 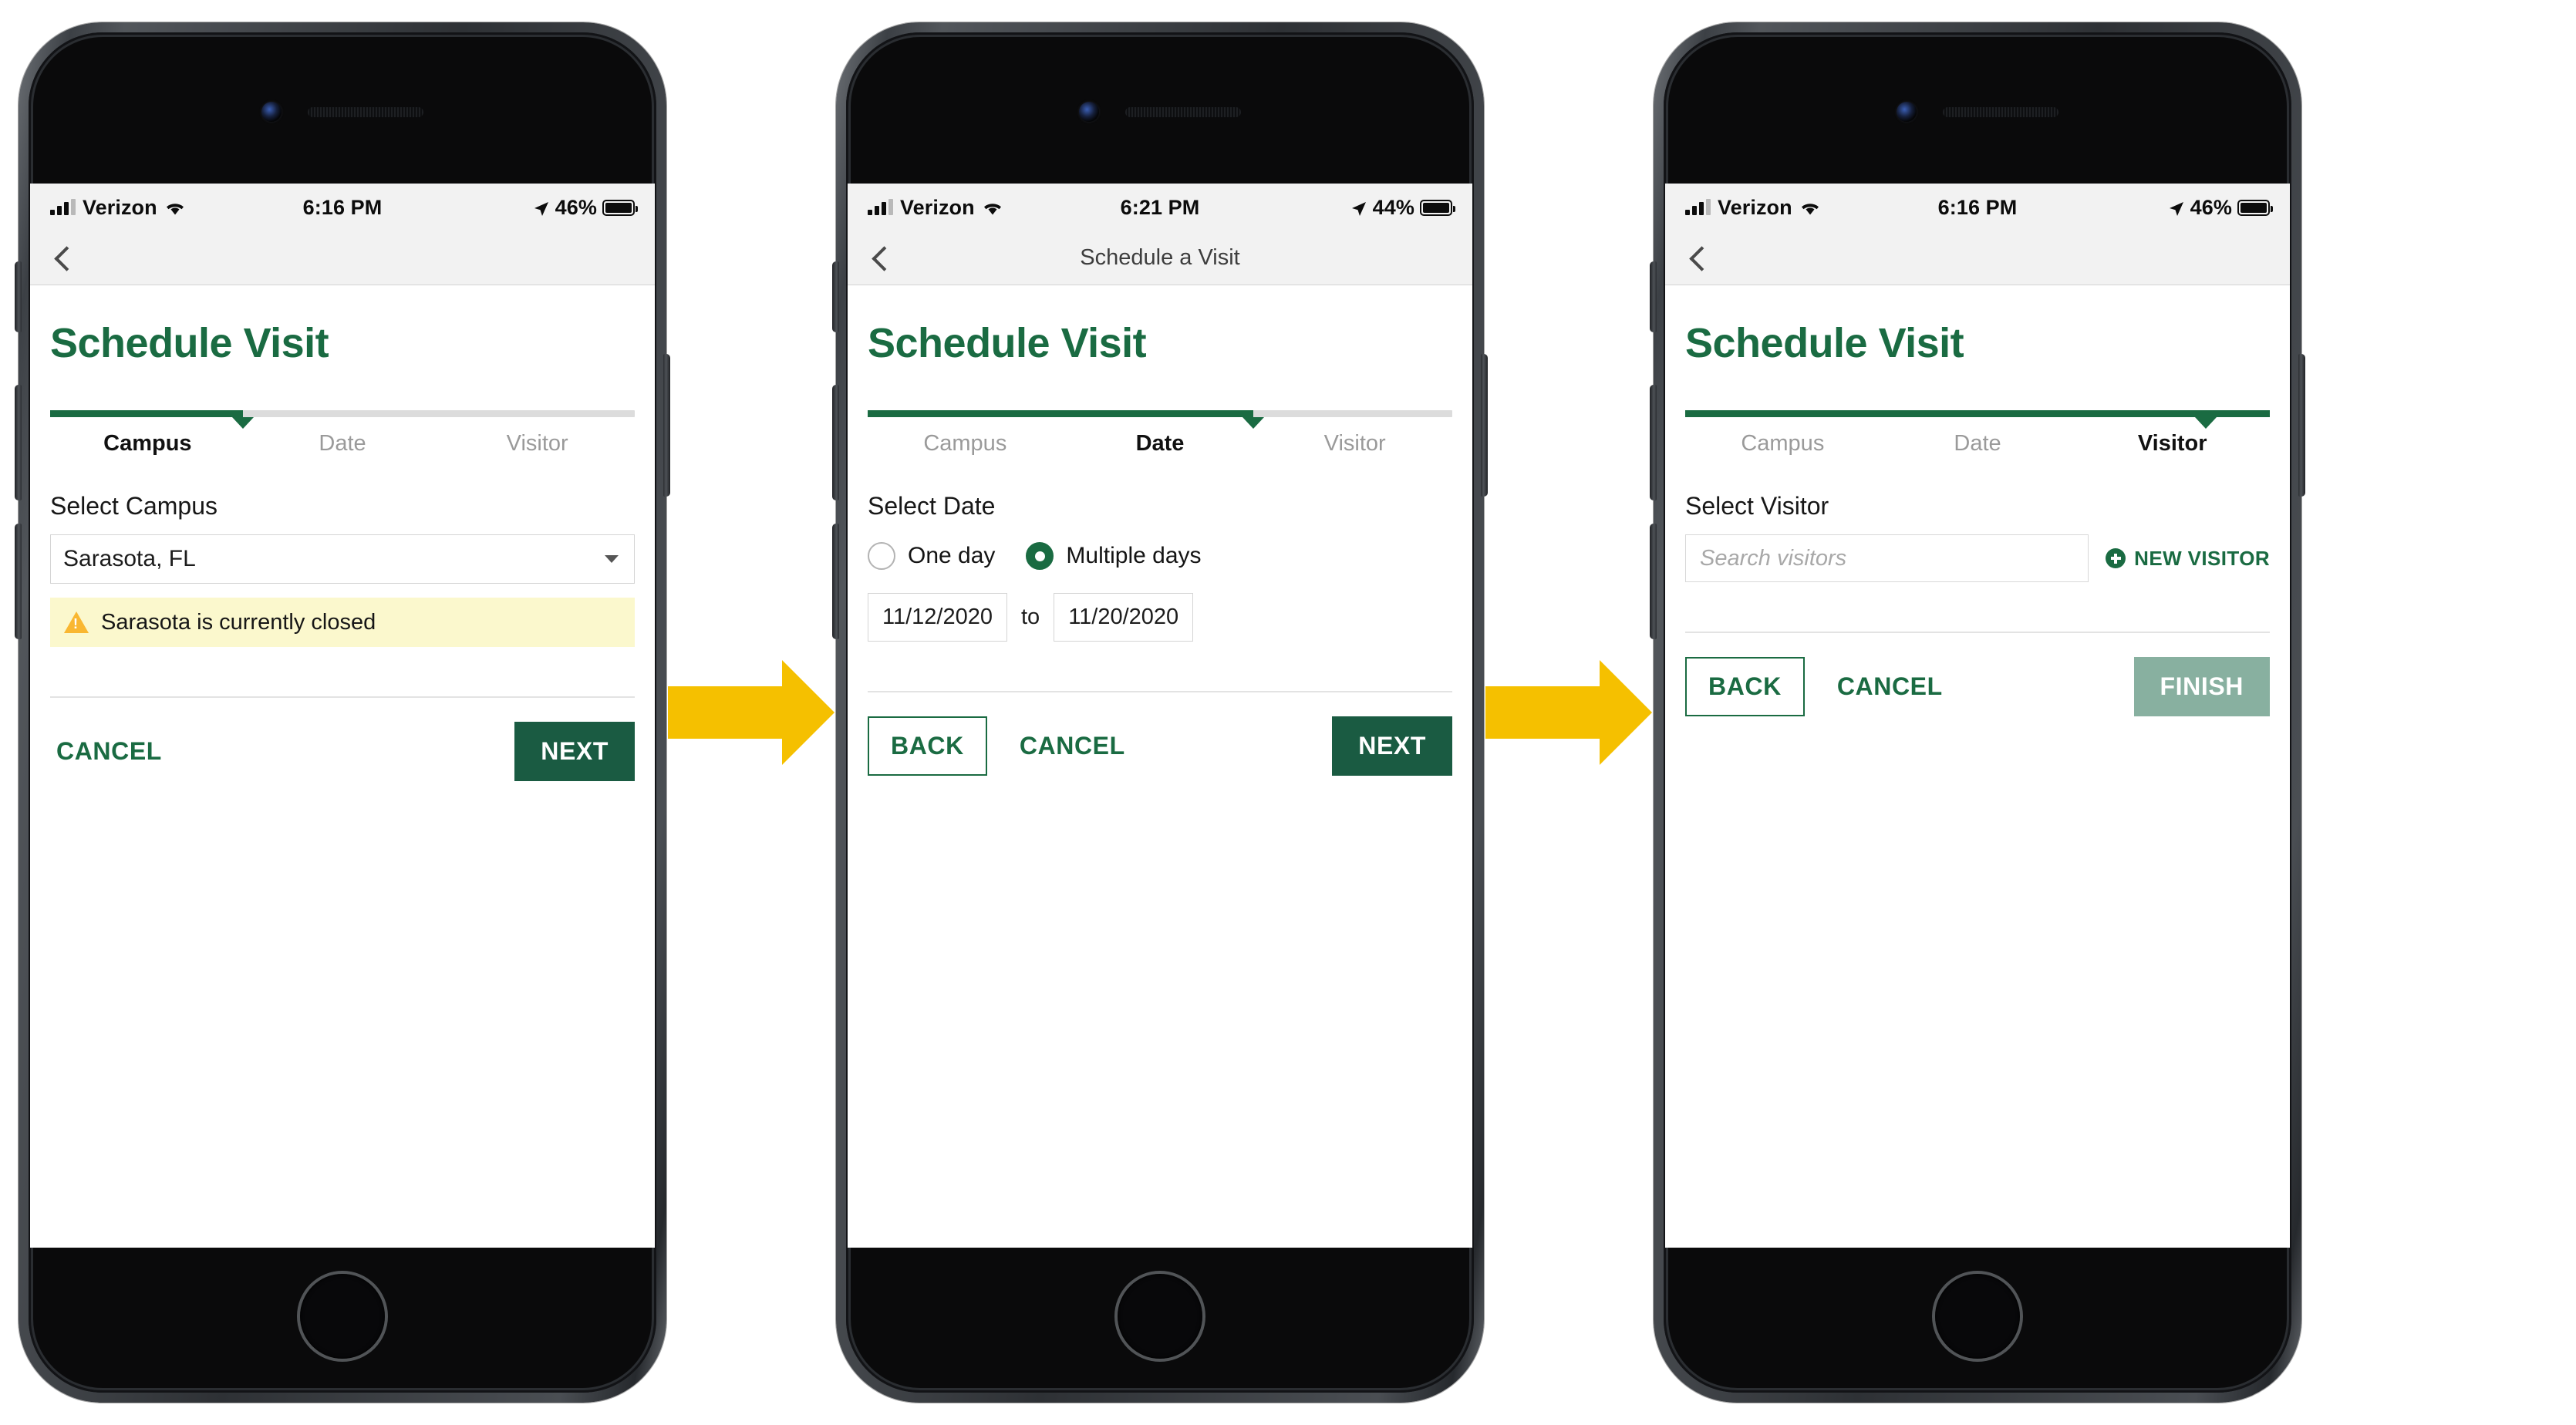 I want to click on status-bar-left-1: Verizon, so click(x=176, y=208).